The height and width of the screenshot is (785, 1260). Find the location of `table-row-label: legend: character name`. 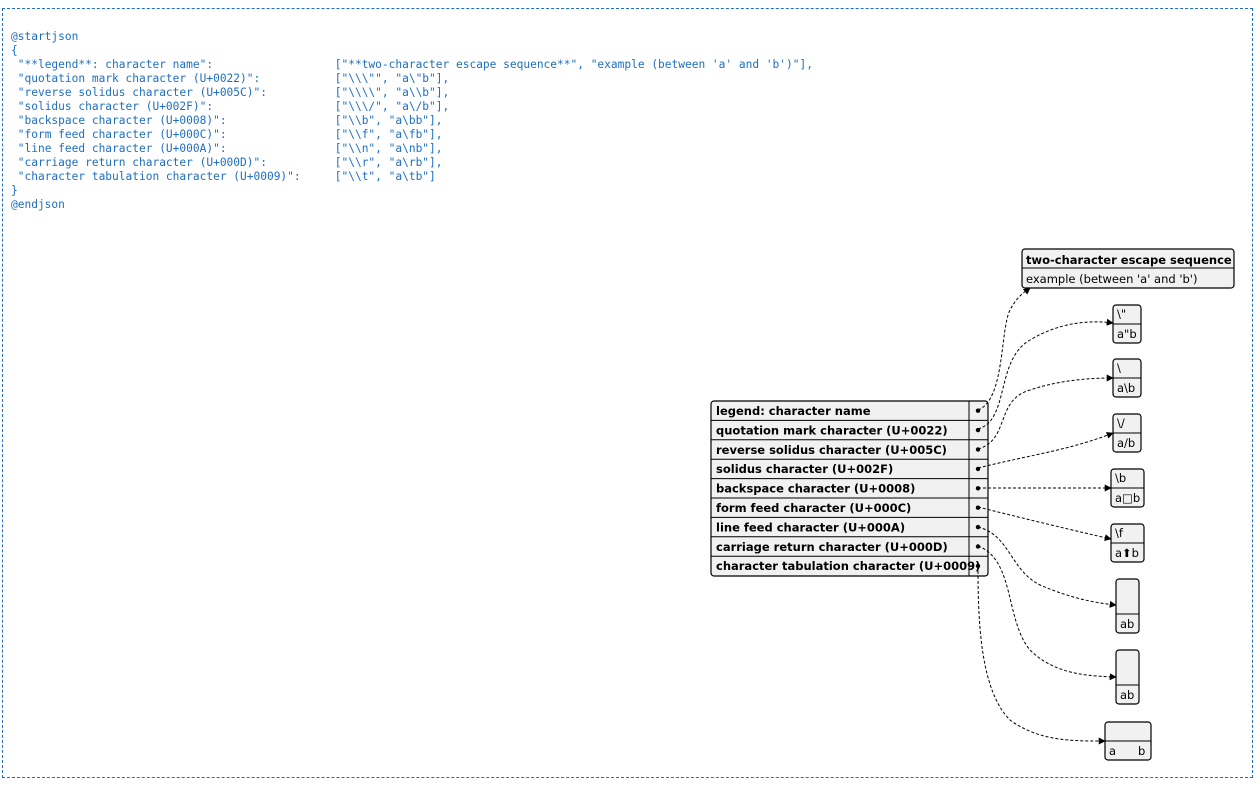

table-row-label: legend: character name is located at coordinates (793, 411).